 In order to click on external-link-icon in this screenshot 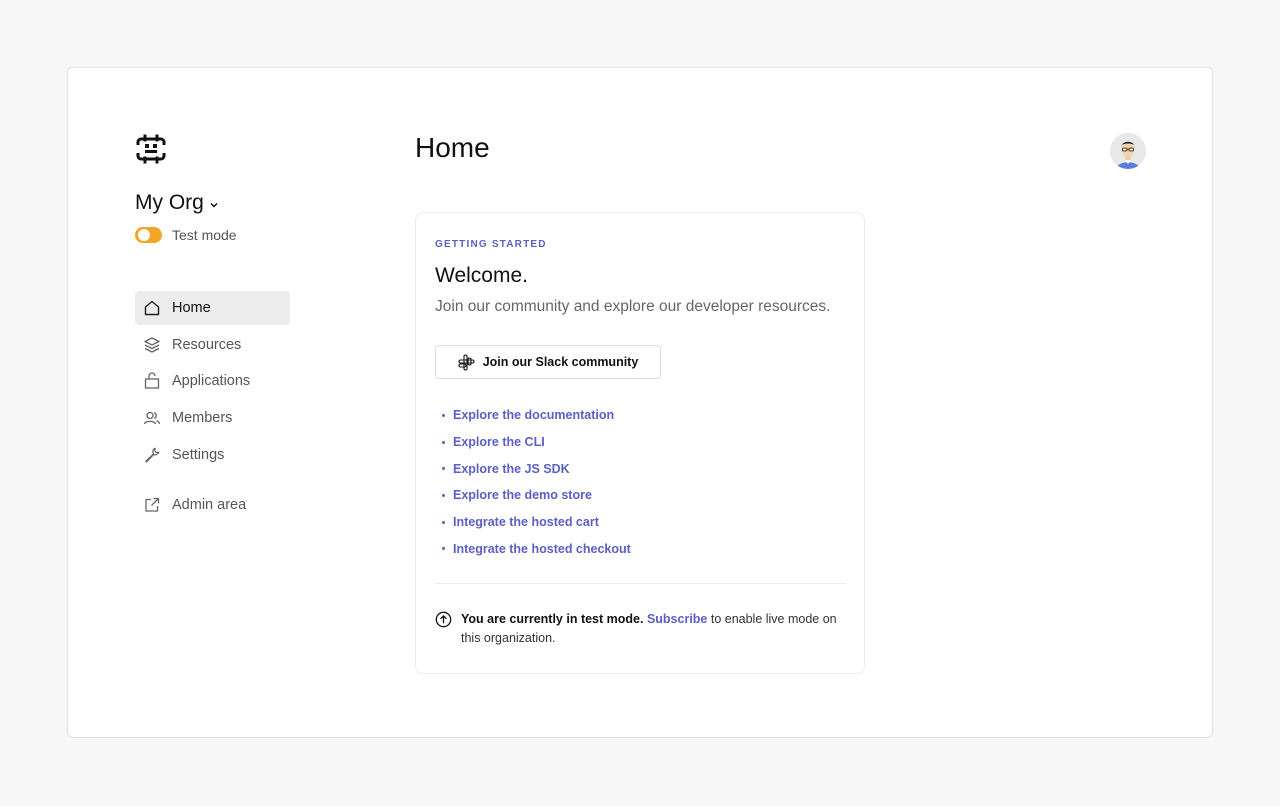, I will do `click(152, 505)`.